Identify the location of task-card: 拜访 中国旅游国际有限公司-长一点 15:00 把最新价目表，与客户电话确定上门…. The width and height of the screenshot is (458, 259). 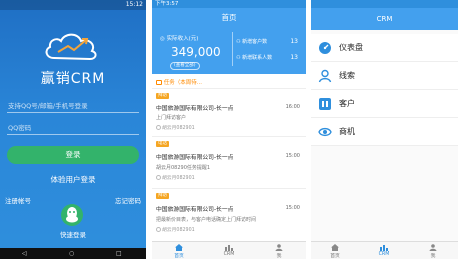
(229, 214).